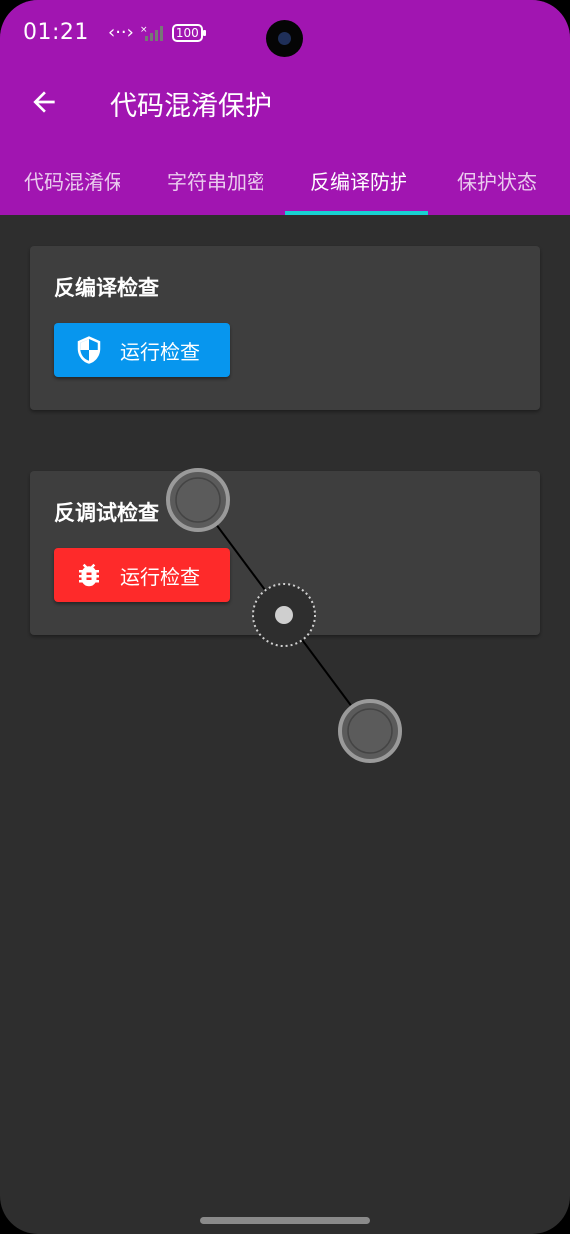  I want to click on tab-label: 反编译防护, so click(358, 181).